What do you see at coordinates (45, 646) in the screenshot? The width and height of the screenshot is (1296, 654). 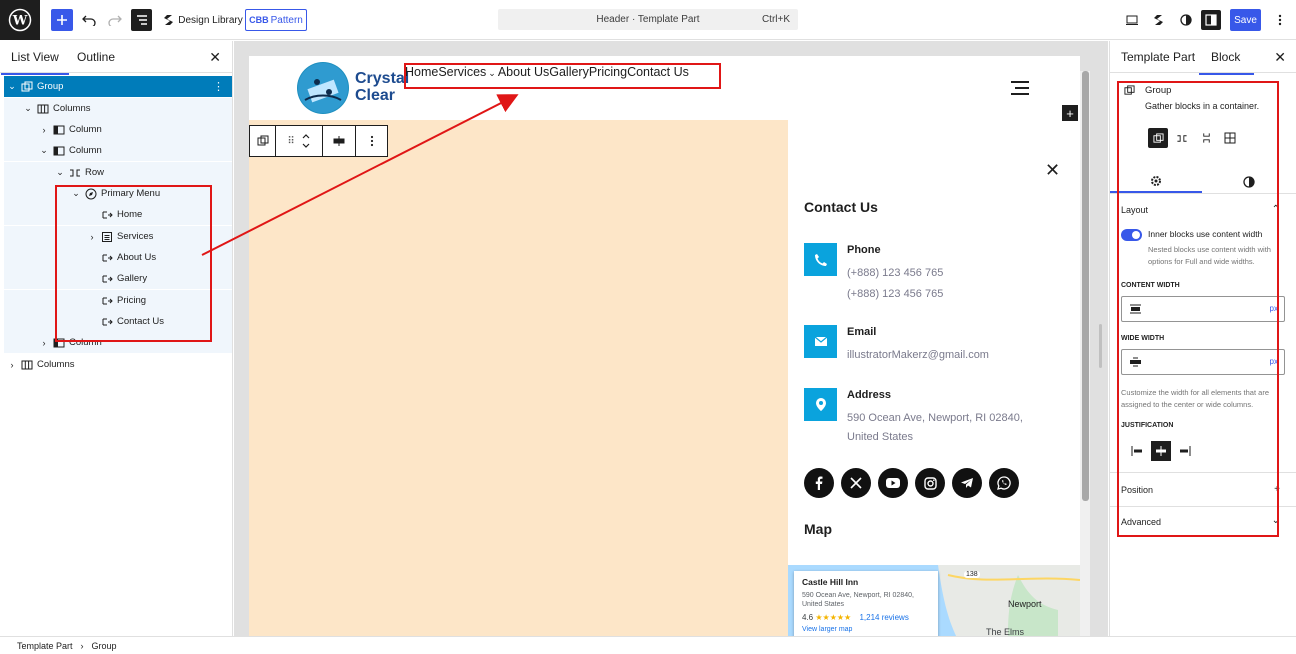 I see `breadcrumb-item: Template Part` at bounding box center [45, 646].